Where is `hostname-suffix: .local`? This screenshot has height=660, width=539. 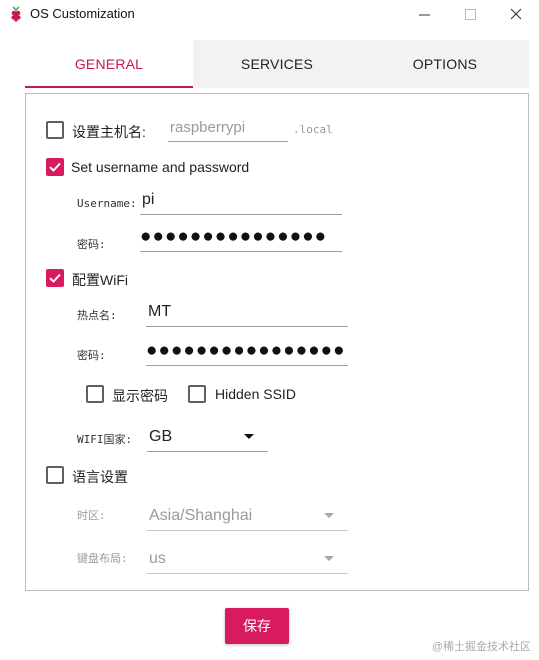 hostname-suffix: .local is located at coordinates (313, 129).